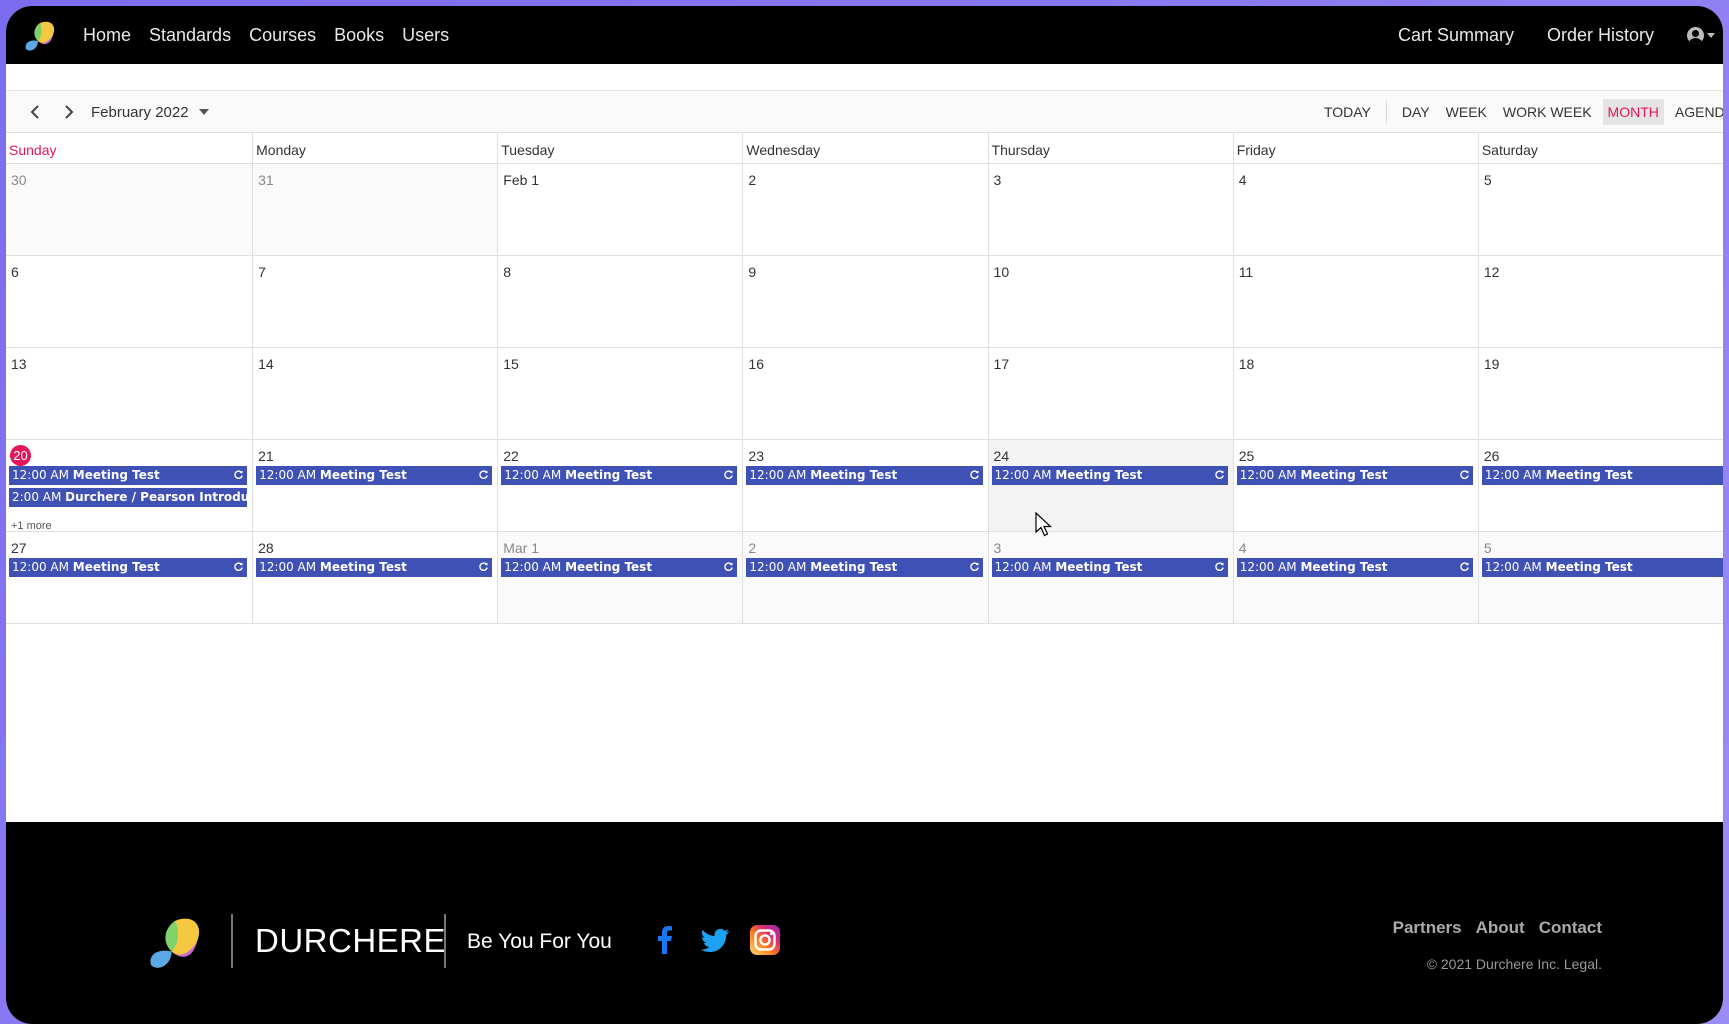 The height and width of the screenshot is (1024, 1729). I want to click on calendar-day-cell: 5 12:00 AM Meeting Test, so click(1600, 577).